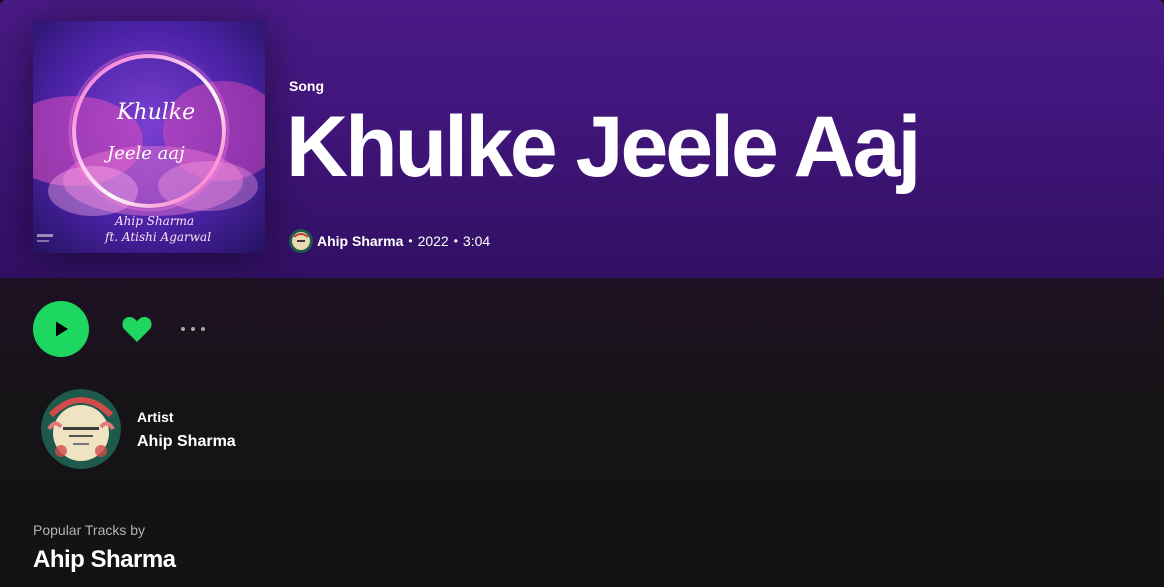 The image size is (1164, 587). Describe the element at coordinates (306, 86) in the screenshot. I see `type-label: Song` at that location.